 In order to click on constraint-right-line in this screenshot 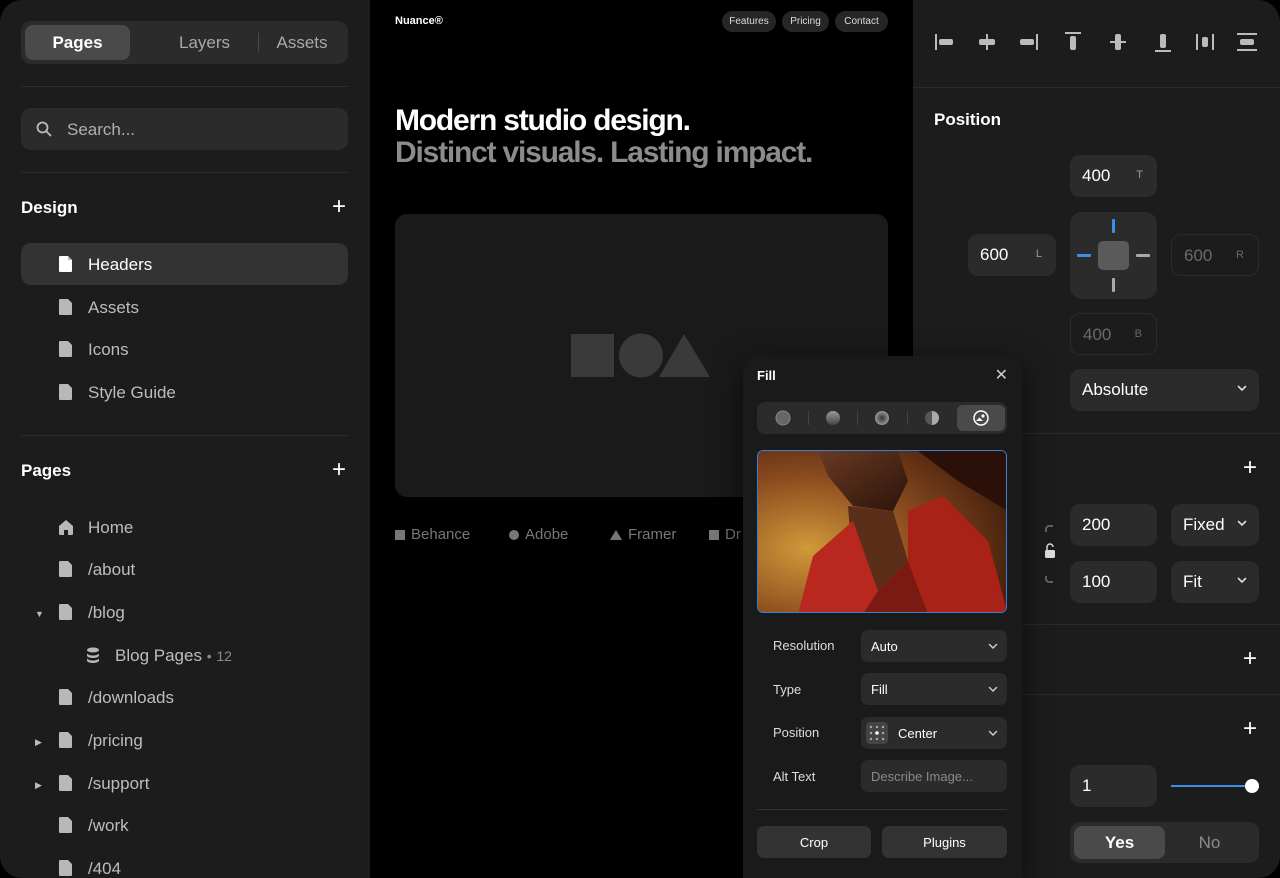, I will do `click(1143, 255)`.